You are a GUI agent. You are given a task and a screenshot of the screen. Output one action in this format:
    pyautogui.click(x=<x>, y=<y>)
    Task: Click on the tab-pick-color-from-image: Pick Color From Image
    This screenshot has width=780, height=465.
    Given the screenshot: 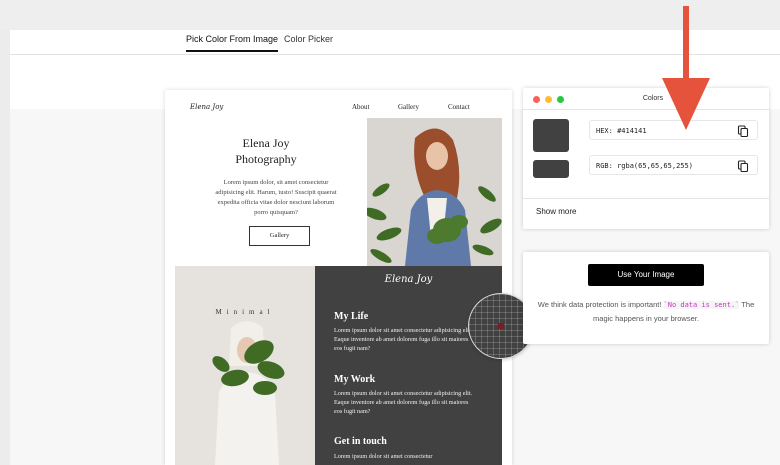 What is the action you would take?
    pyautogui.click(x=232, y=43)
    